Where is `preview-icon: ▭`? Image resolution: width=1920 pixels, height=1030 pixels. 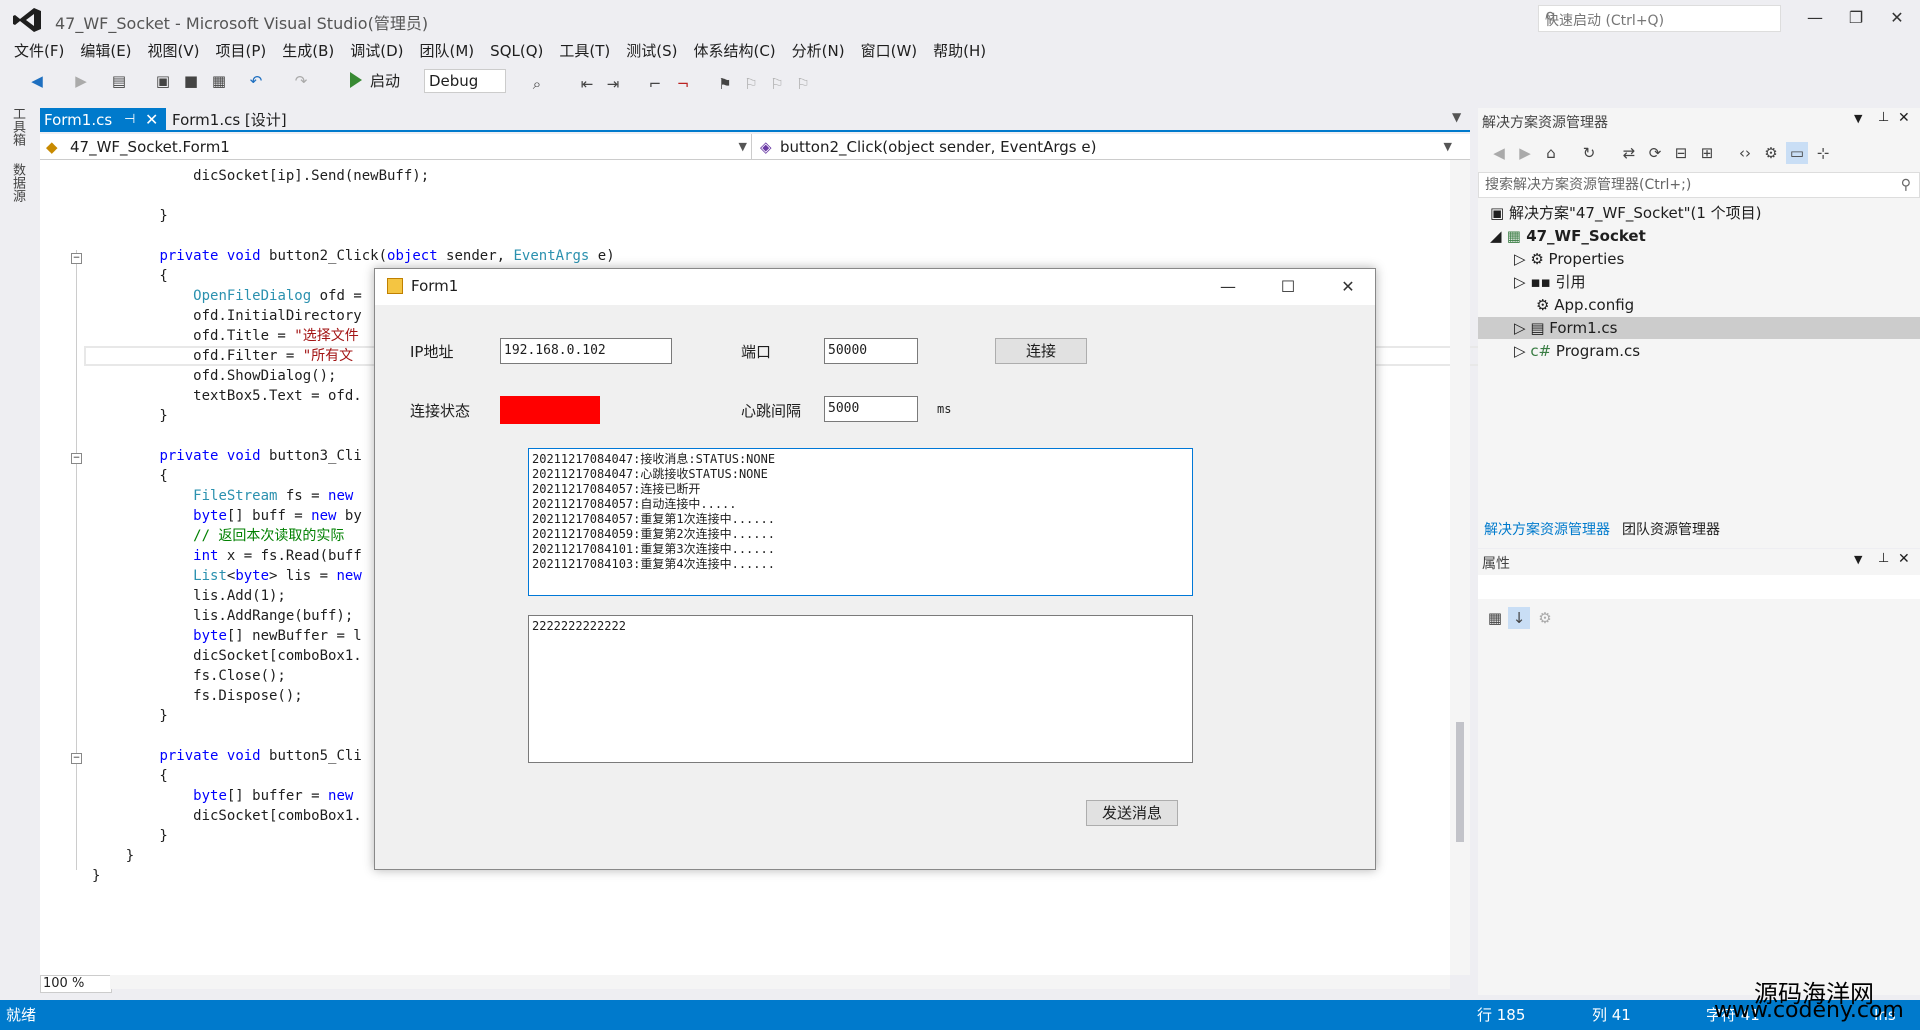
preview-icon: ▭ is located at coordinates (1797, 153).